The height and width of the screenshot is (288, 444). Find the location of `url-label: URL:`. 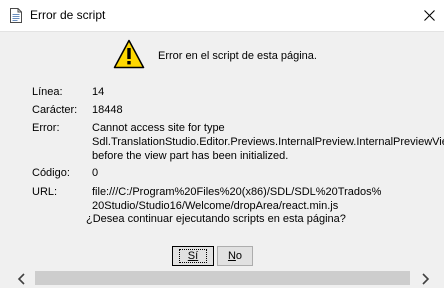

url-label: URL: is located at coordinates (45, 192).